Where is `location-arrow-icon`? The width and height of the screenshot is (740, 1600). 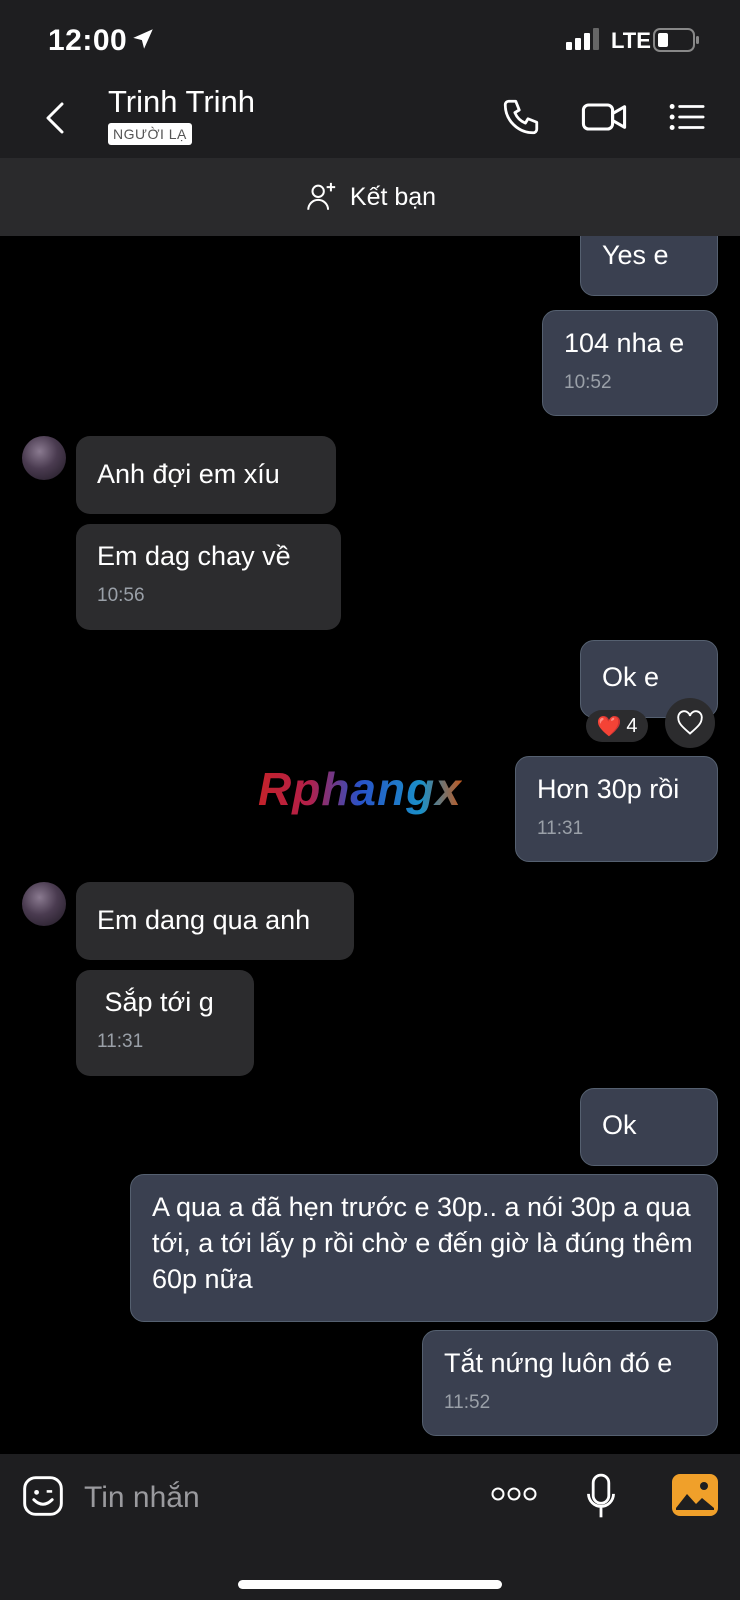 location-arrow-icon is located at coordinates (143, 39).